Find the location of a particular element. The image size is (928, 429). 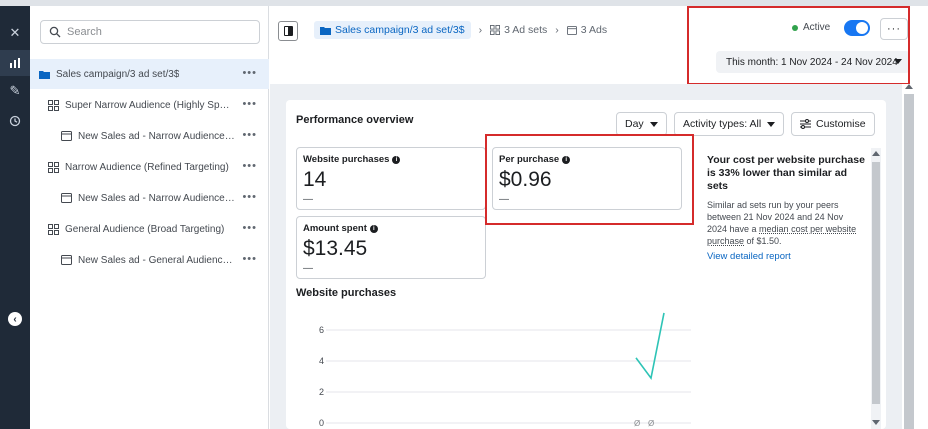

insight-scrollbar is located at coordinates (876, 288).